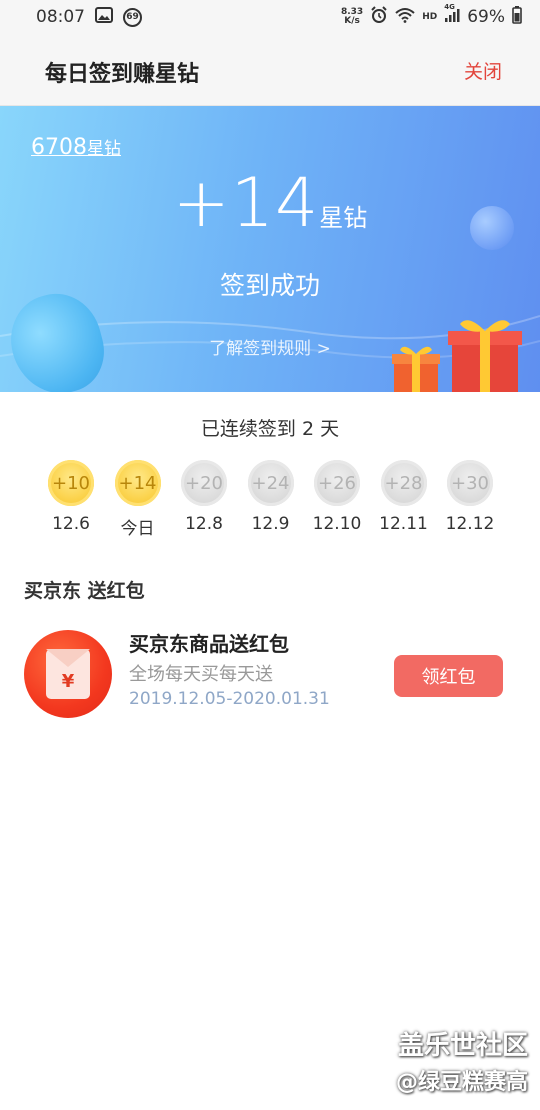 The height and width of the screenshot is (1110, 540). Describe the element at coordinates (379, 17) in the screenshot. I see `alarm-icon` at that location.